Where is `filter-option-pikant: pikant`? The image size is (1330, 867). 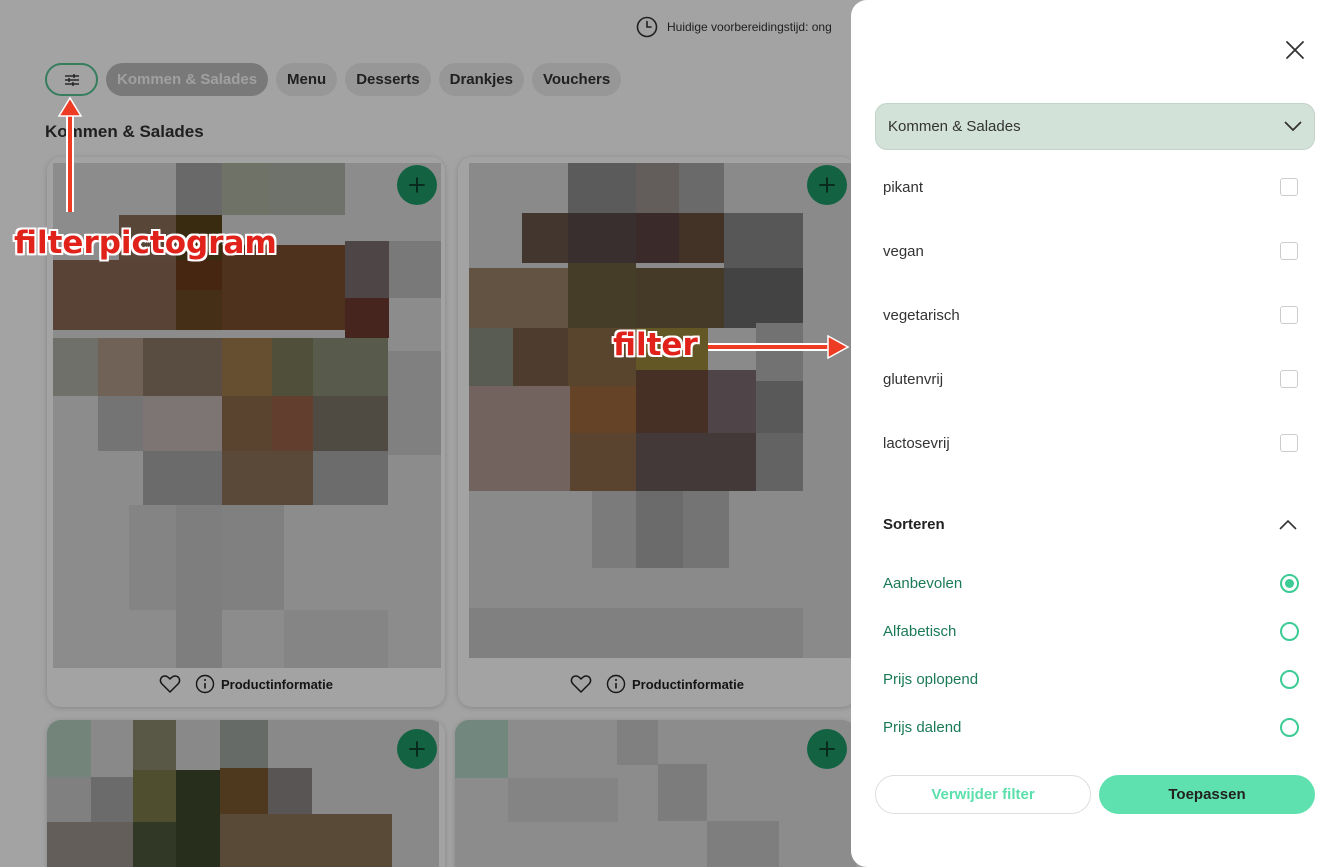
filter-option-pikant: pikant is located at coordinates (1090, 187).